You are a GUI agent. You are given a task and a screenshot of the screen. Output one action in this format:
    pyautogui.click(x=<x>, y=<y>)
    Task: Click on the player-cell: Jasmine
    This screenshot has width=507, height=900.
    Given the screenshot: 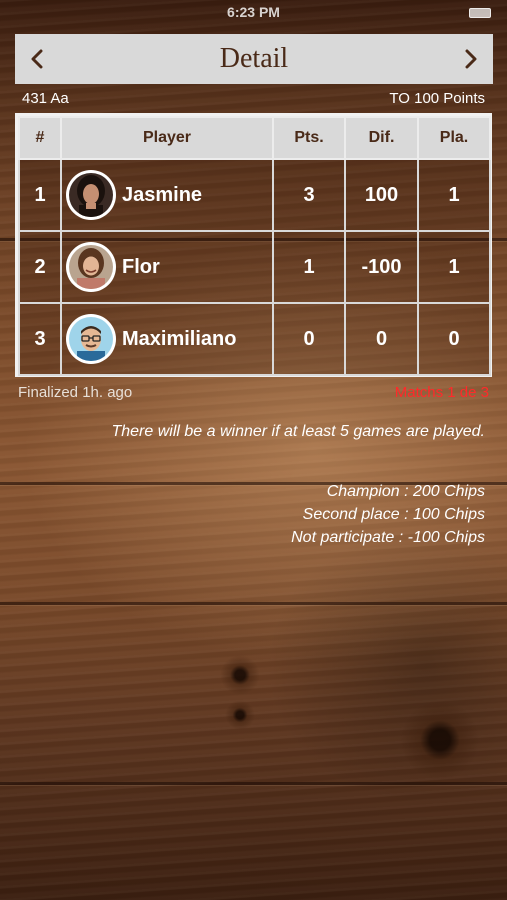 What is the action you would take?
    pyautogui.click(x=167, y=195)
    